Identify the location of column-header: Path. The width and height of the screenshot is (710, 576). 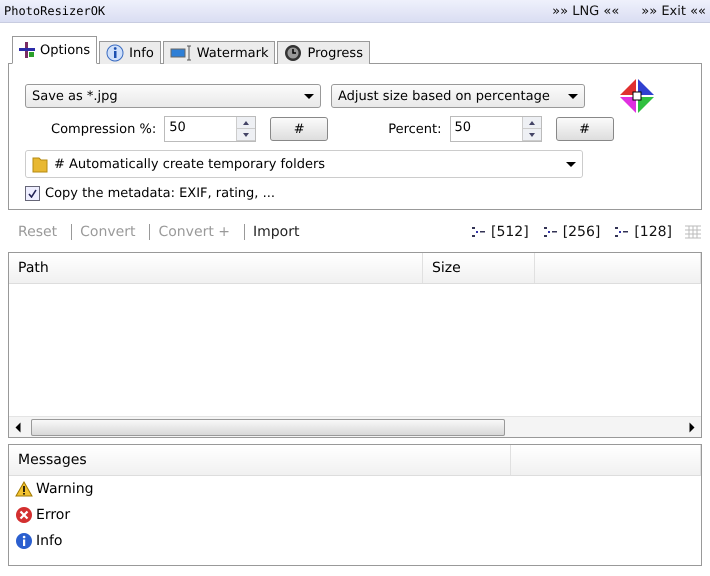
(216, 268).